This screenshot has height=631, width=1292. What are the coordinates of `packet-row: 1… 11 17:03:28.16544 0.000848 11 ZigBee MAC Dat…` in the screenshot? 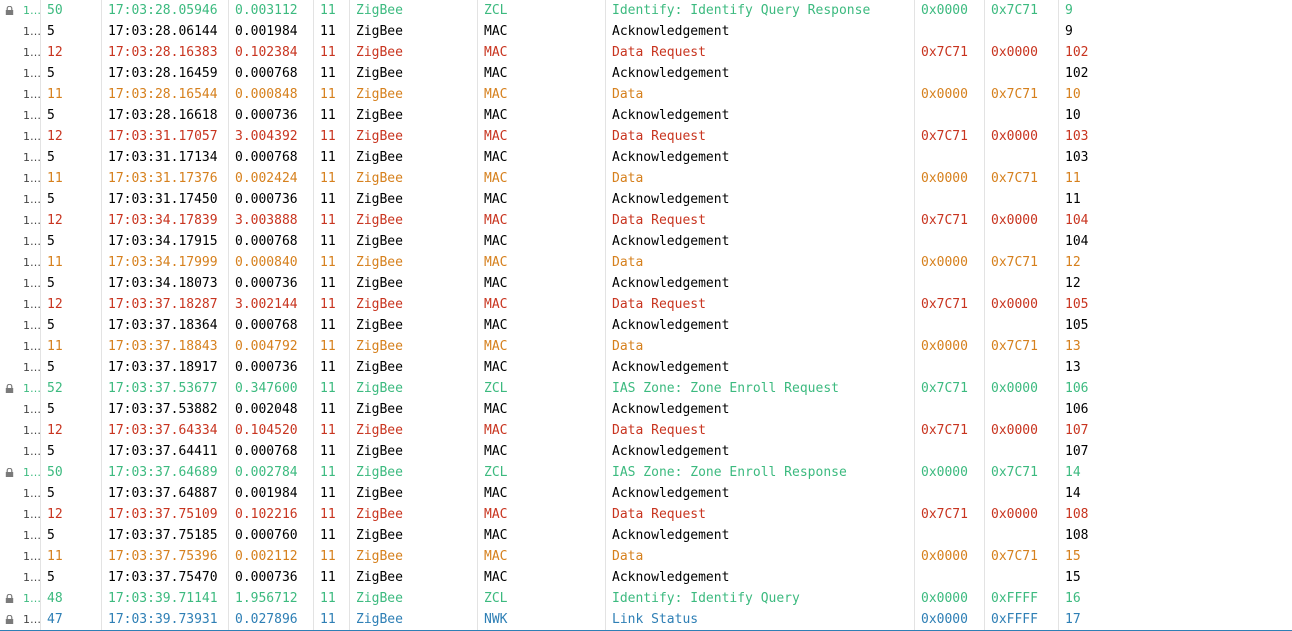 It's located at (646, 94).